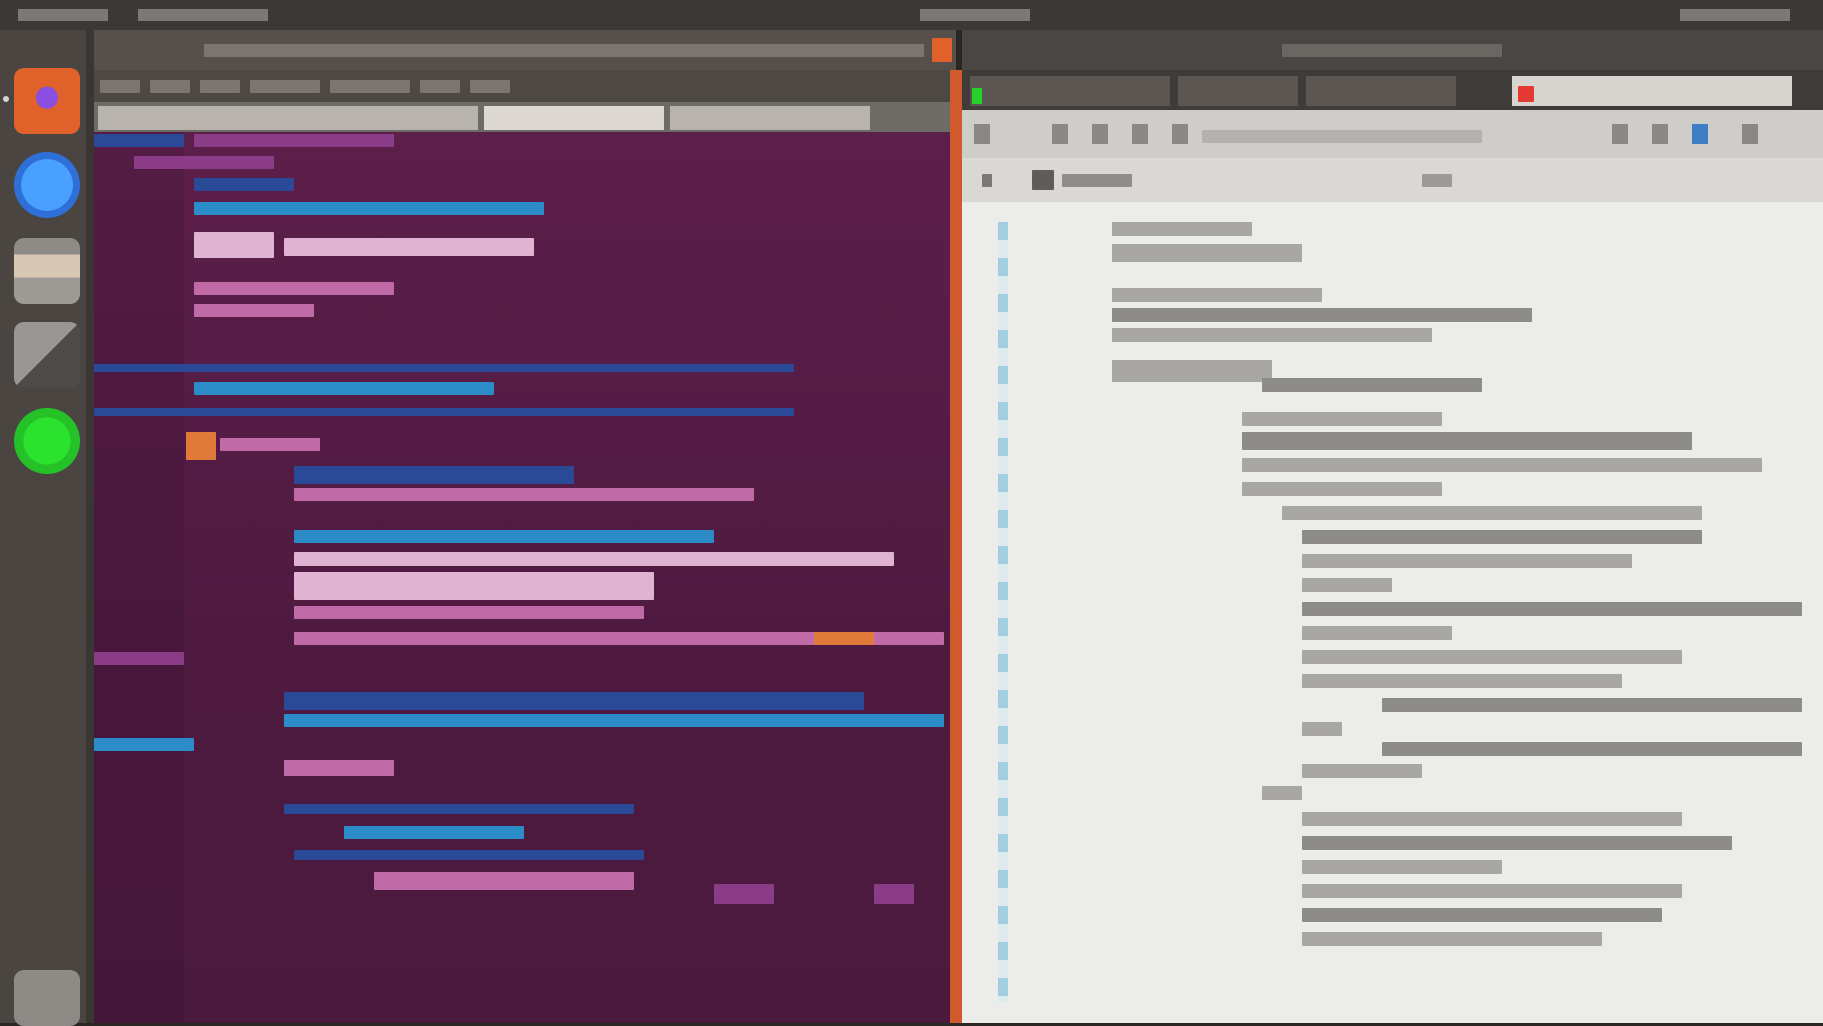  I want to click on top-panel, so click(911, 15).